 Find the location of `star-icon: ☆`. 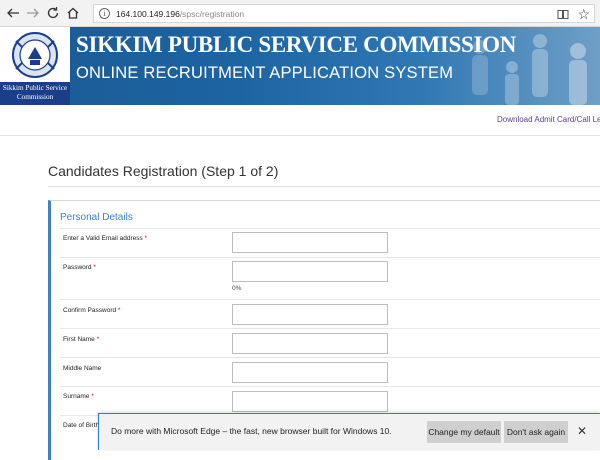

star-icon: ☆ is located at coordinates (583, 14).